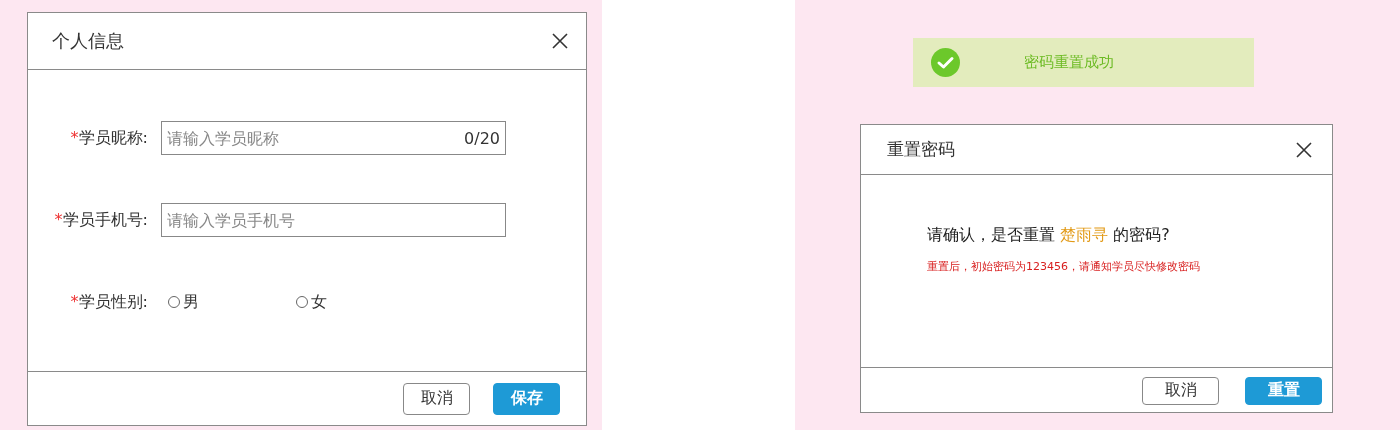 This screenshot has height=430, width=1400. What do you see at coordinates (1069, 62) in the screenshot?
I see `toast-message: 密码重置成功` at bounding box center [1069, 62].